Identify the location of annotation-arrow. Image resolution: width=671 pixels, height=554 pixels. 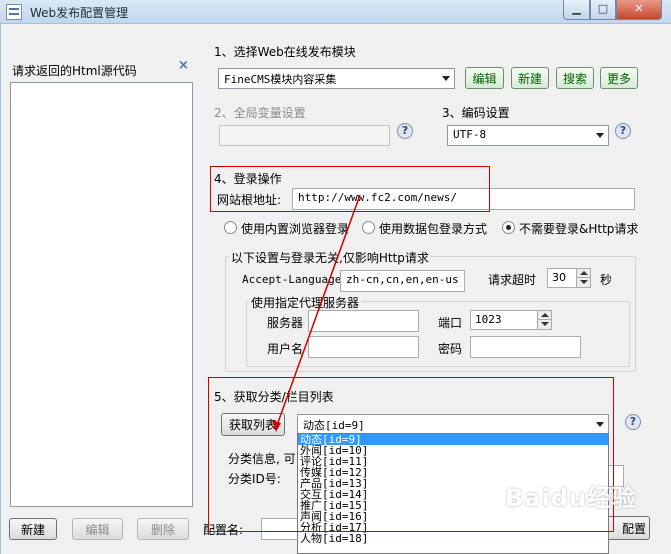
(316, 313).